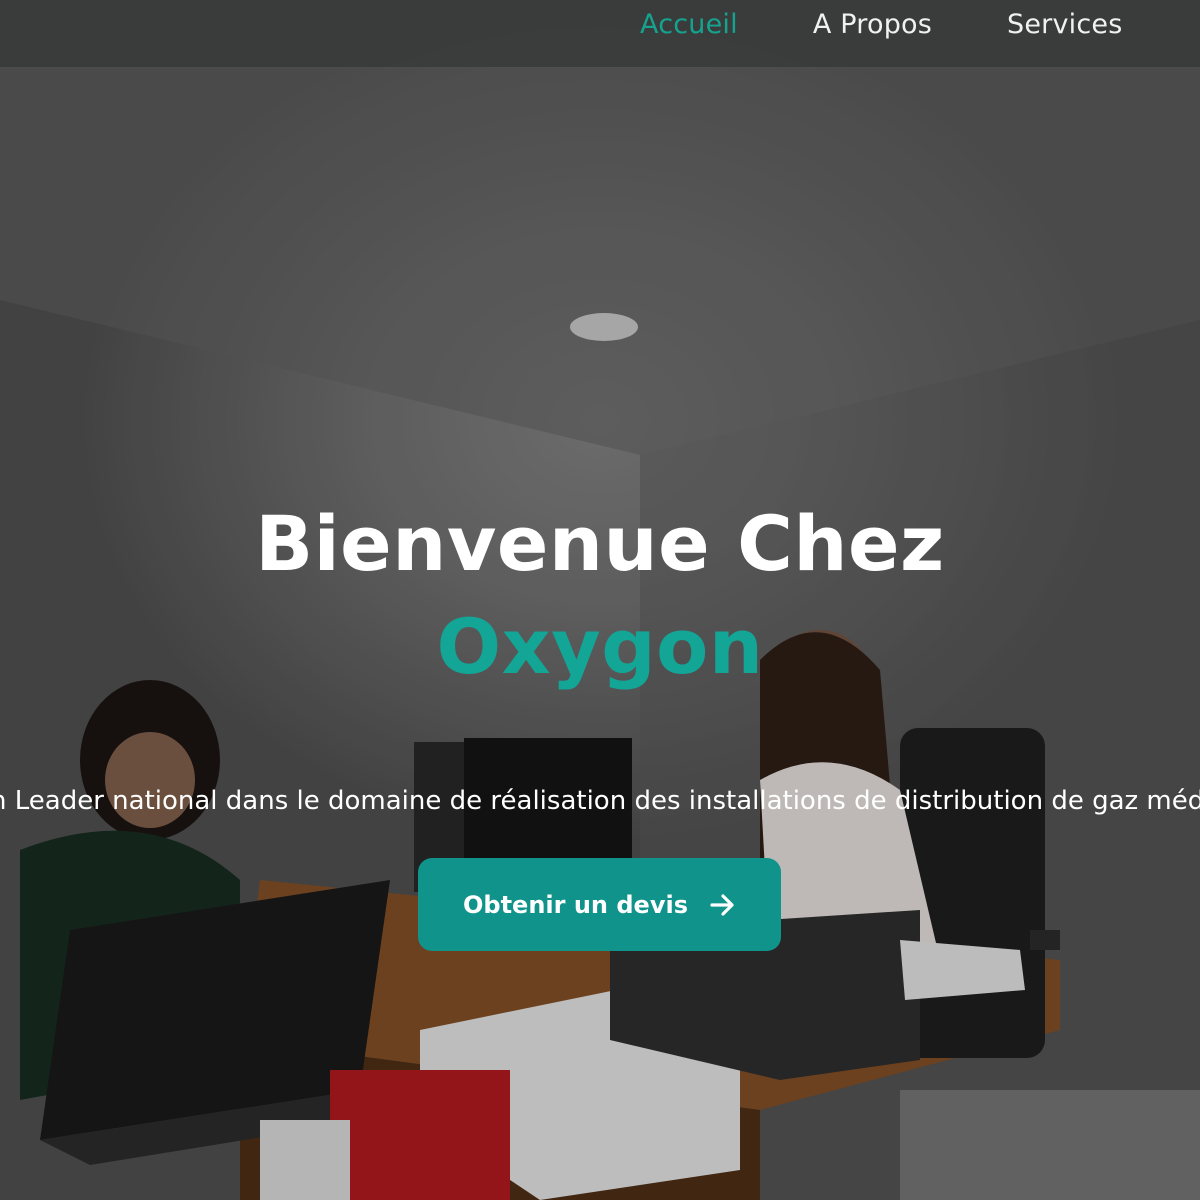 The height and width of the screenshot is (1200, 1200). Describe the element at coordinates (723, 905) in the screenshot. I see `arrow-right-icon` at that location.